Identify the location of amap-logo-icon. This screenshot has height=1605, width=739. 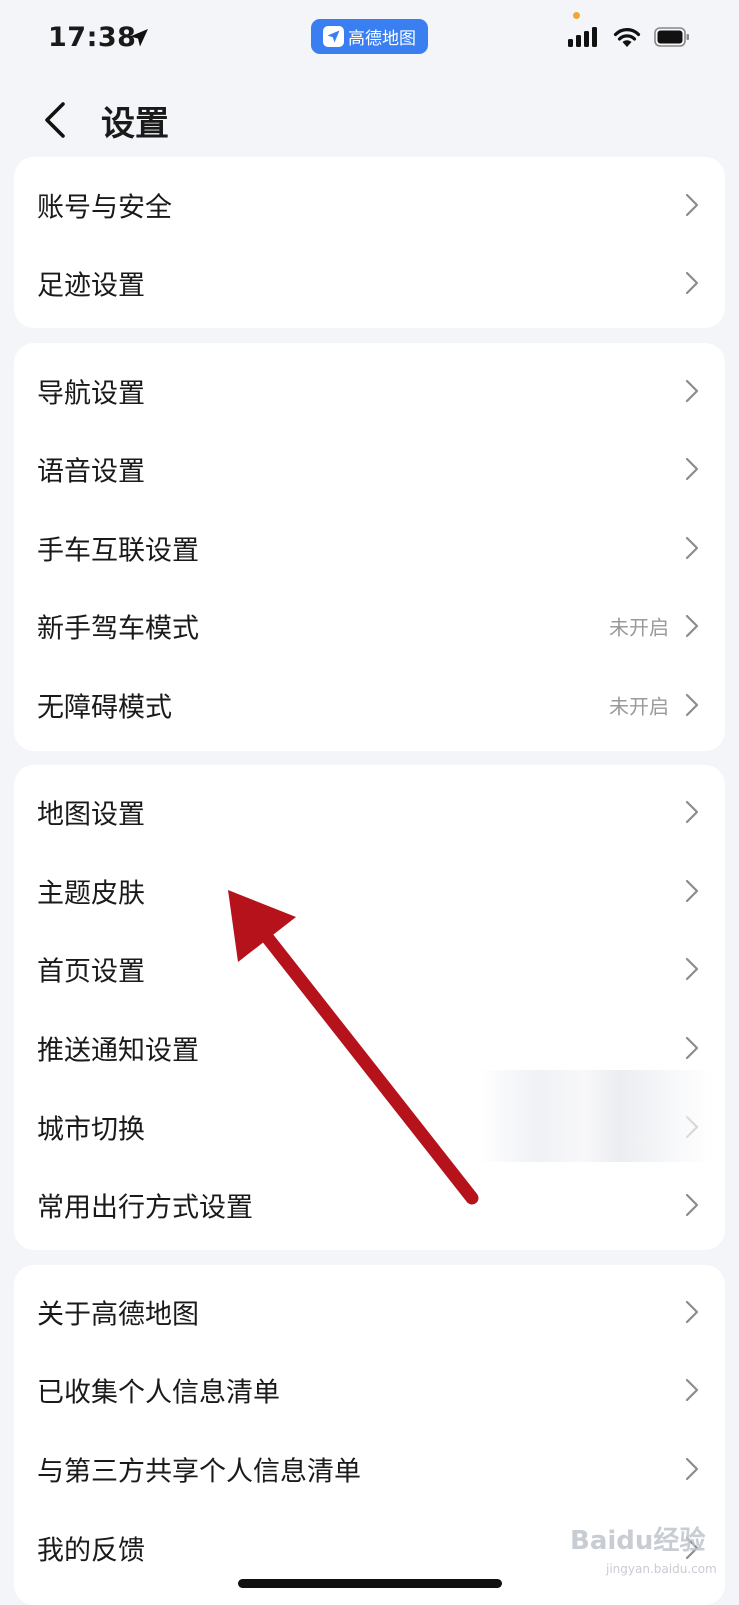
(333, 36).